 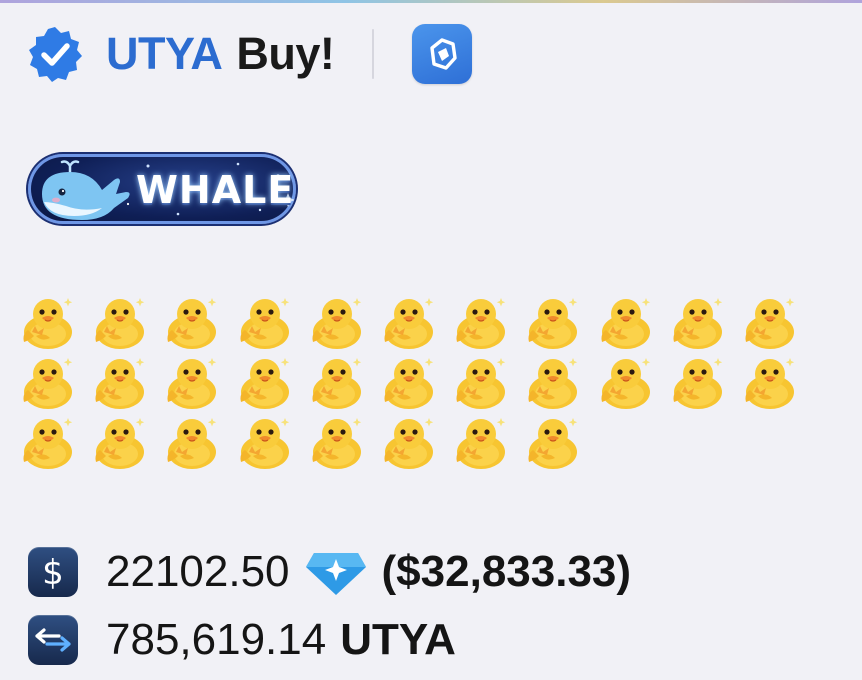 I want to click on usd-value: ($32,833.33), so click(x=506, y=571).